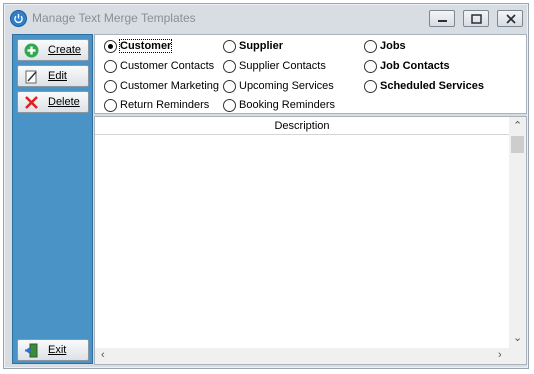 This screenshot has width=534, height=374. Describe the element at coordinates (229, 86) in the screenshot. I see `radio-upcoming-services` at that location.